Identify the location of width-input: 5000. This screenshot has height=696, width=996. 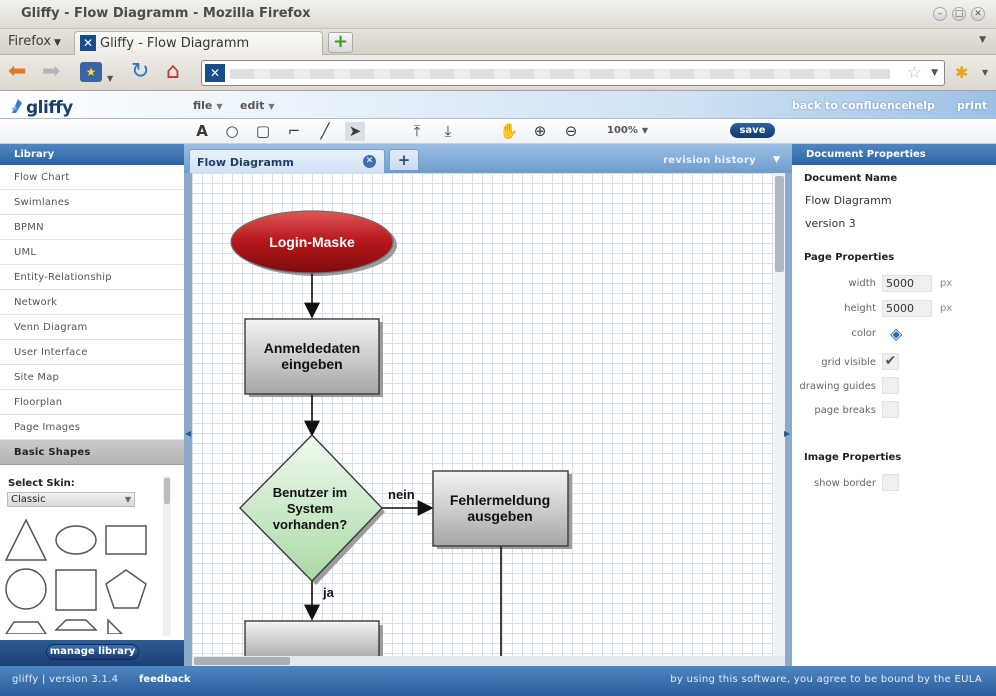
(907, 283).